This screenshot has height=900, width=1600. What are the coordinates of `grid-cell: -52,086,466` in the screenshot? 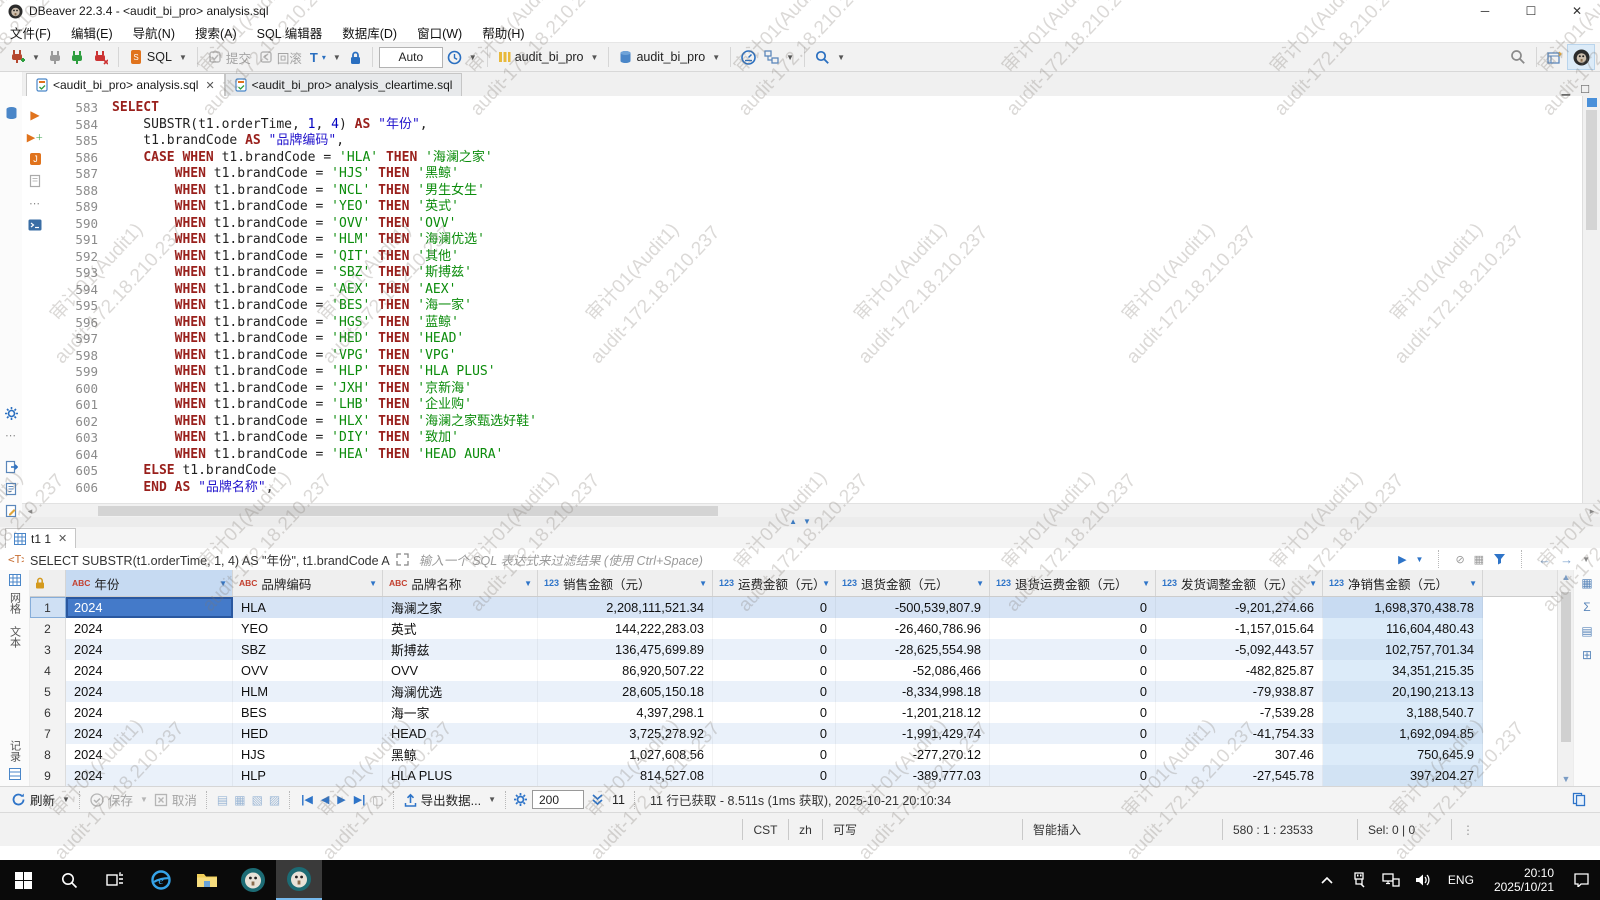 It's located at (913, 670).